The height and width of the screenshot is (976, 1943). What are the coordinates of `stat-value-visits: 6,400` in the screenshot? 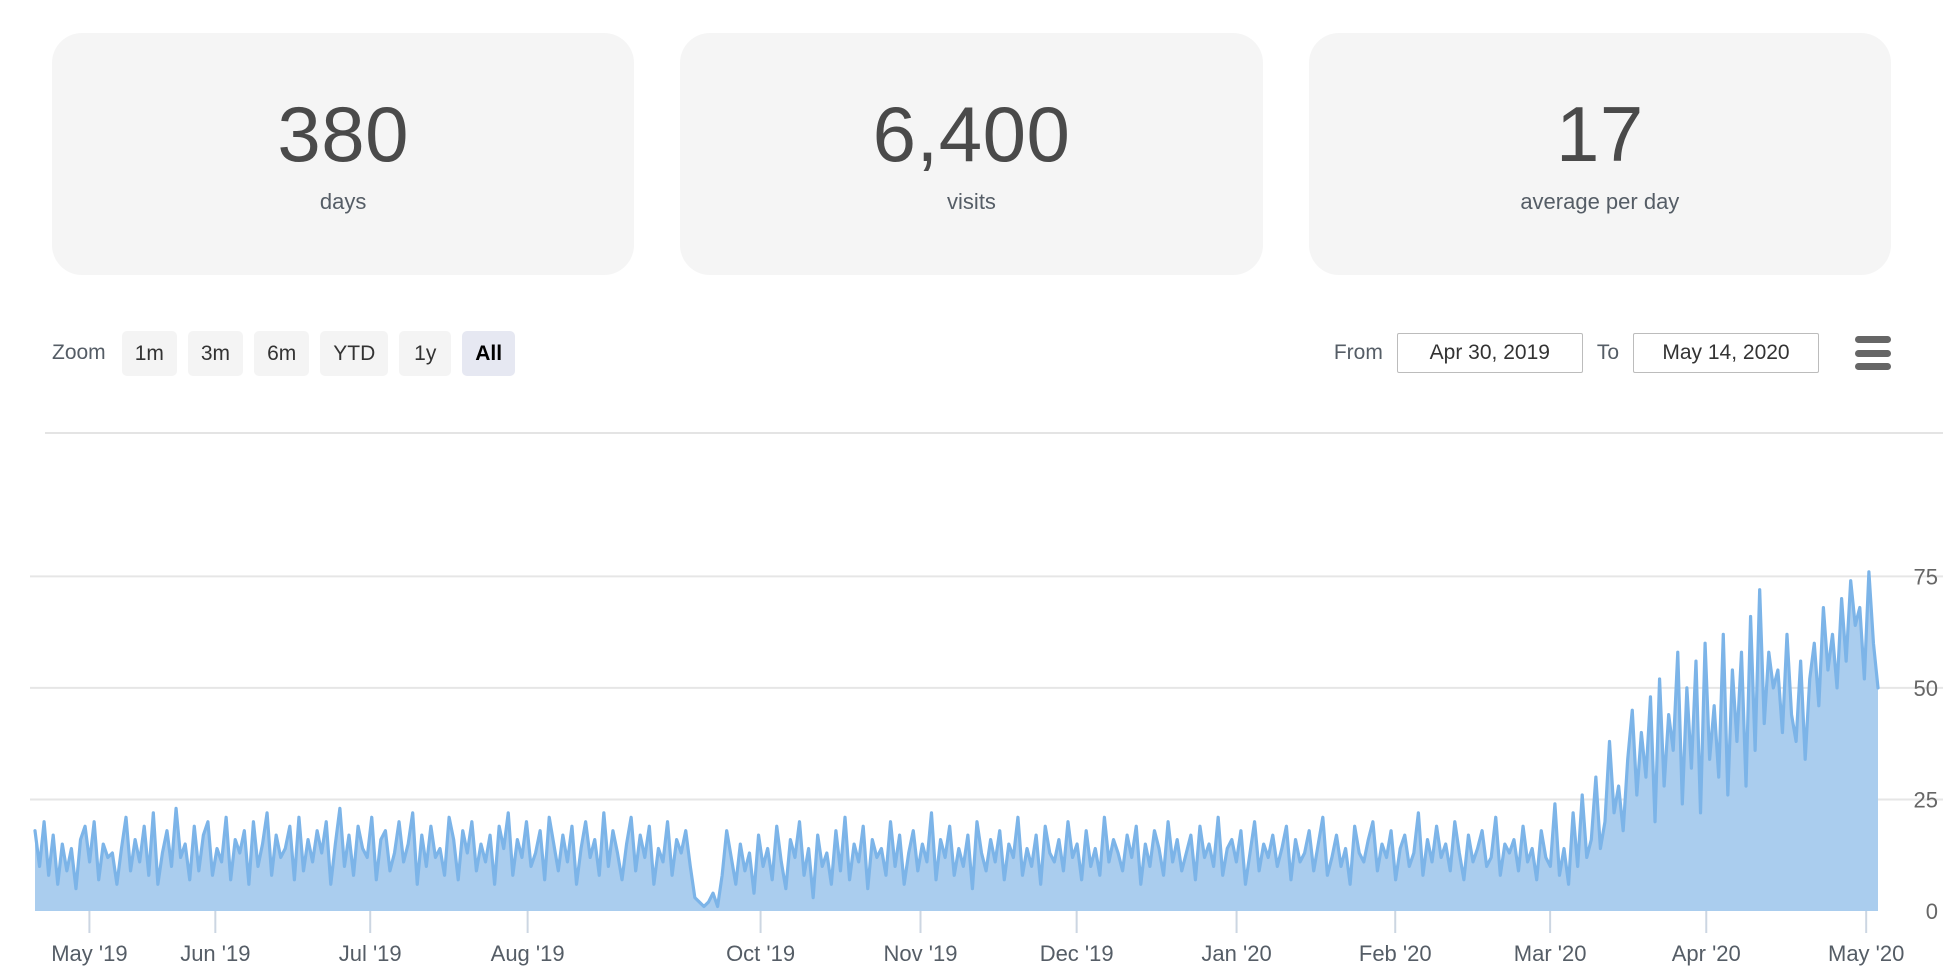 It's located at (971, 134).